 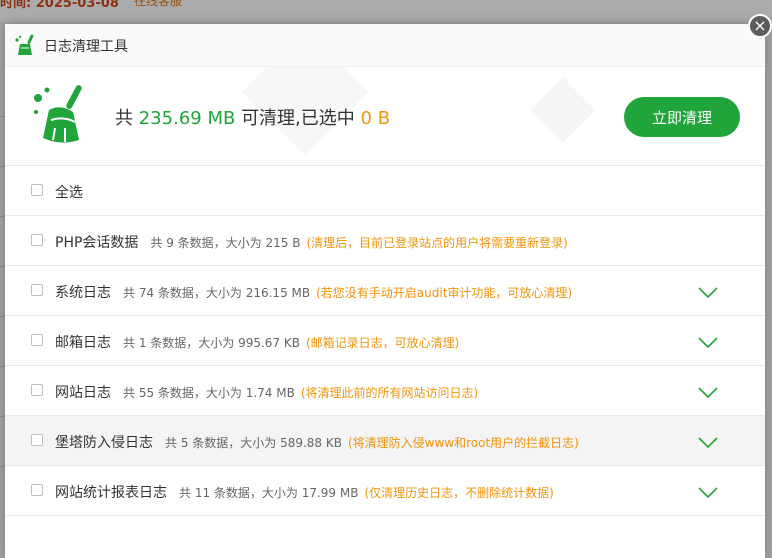 What do you see at coordinates (217, 293) in the screenshot?
I see `log-item-info: 共 74 条数据，大小为 216.15 MB` at bounding box center [217, 293].